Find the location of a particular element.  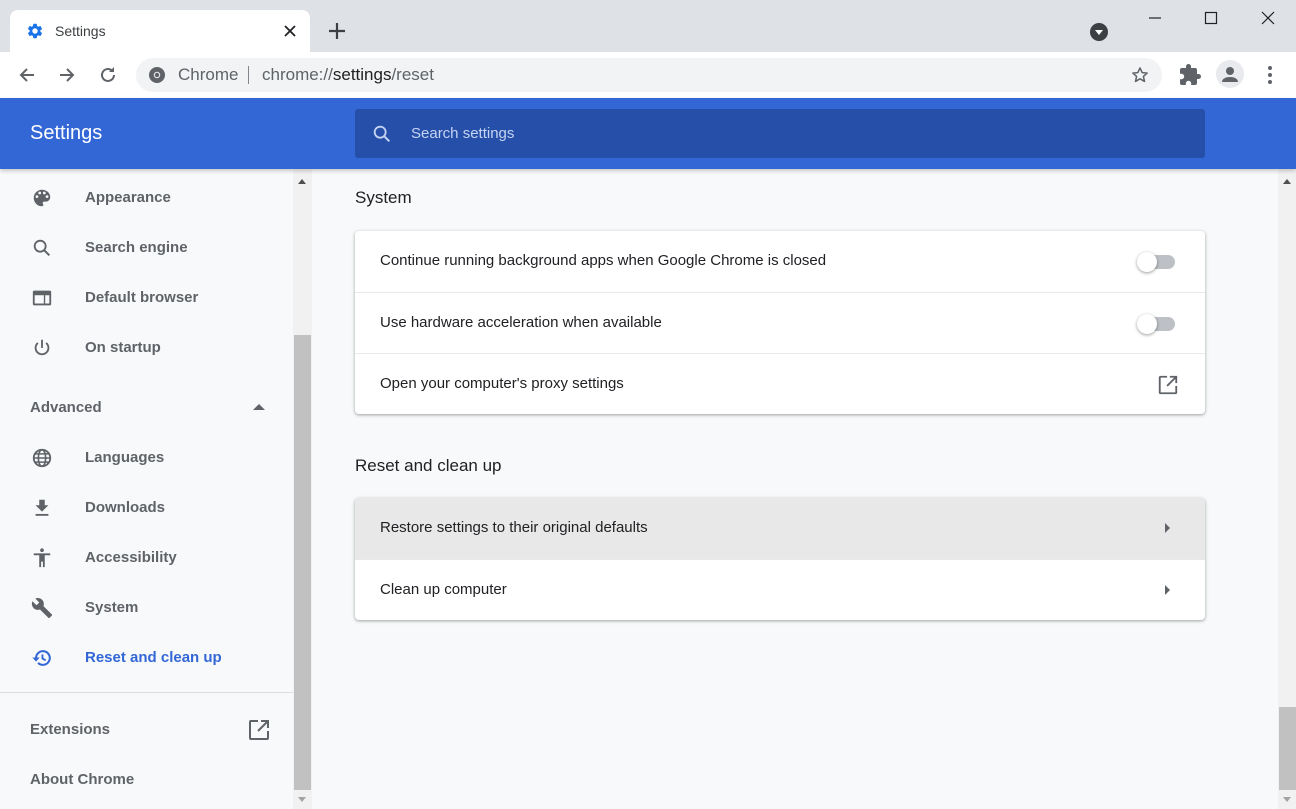

person-icon is located at coordinates (1230, 74).